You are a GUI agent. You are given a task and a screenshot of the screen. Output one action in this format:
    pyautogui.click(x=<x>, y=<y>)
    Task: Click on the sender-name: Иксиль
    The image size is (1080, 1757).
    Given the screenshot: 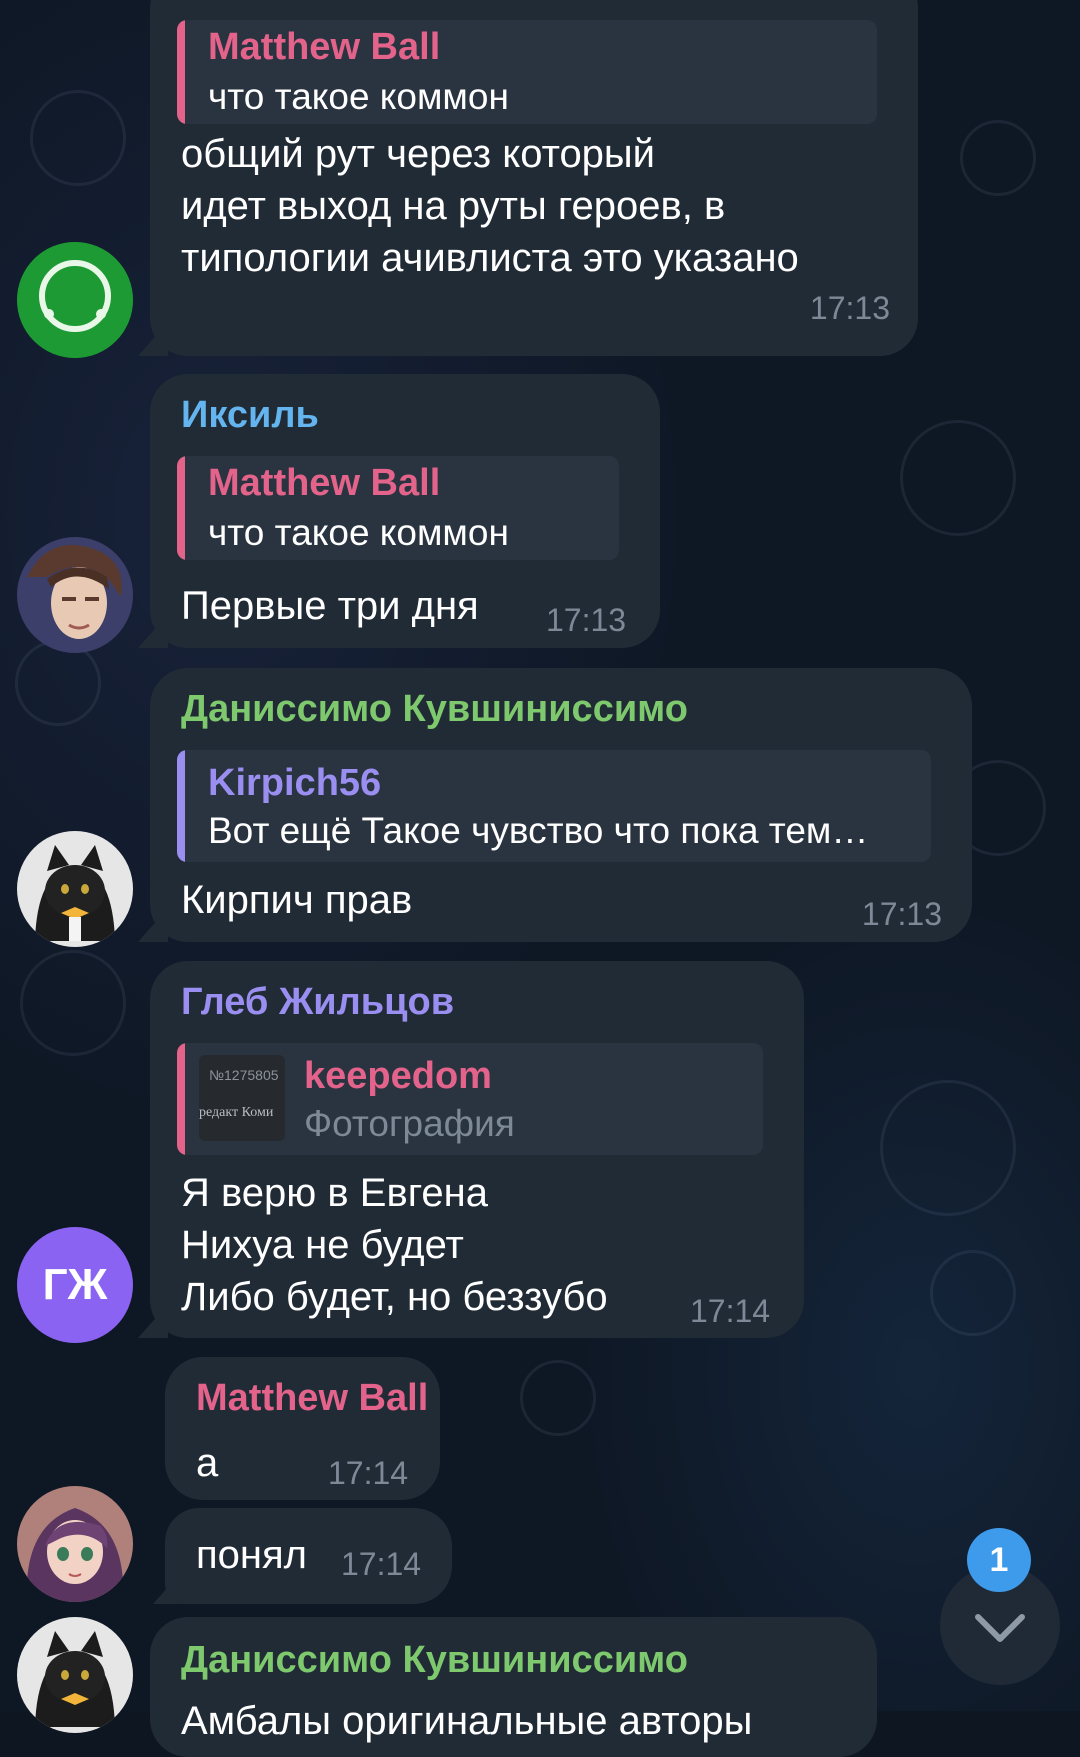 What is the action you would take?
    pyautogui.click(x=250, y=415)
    